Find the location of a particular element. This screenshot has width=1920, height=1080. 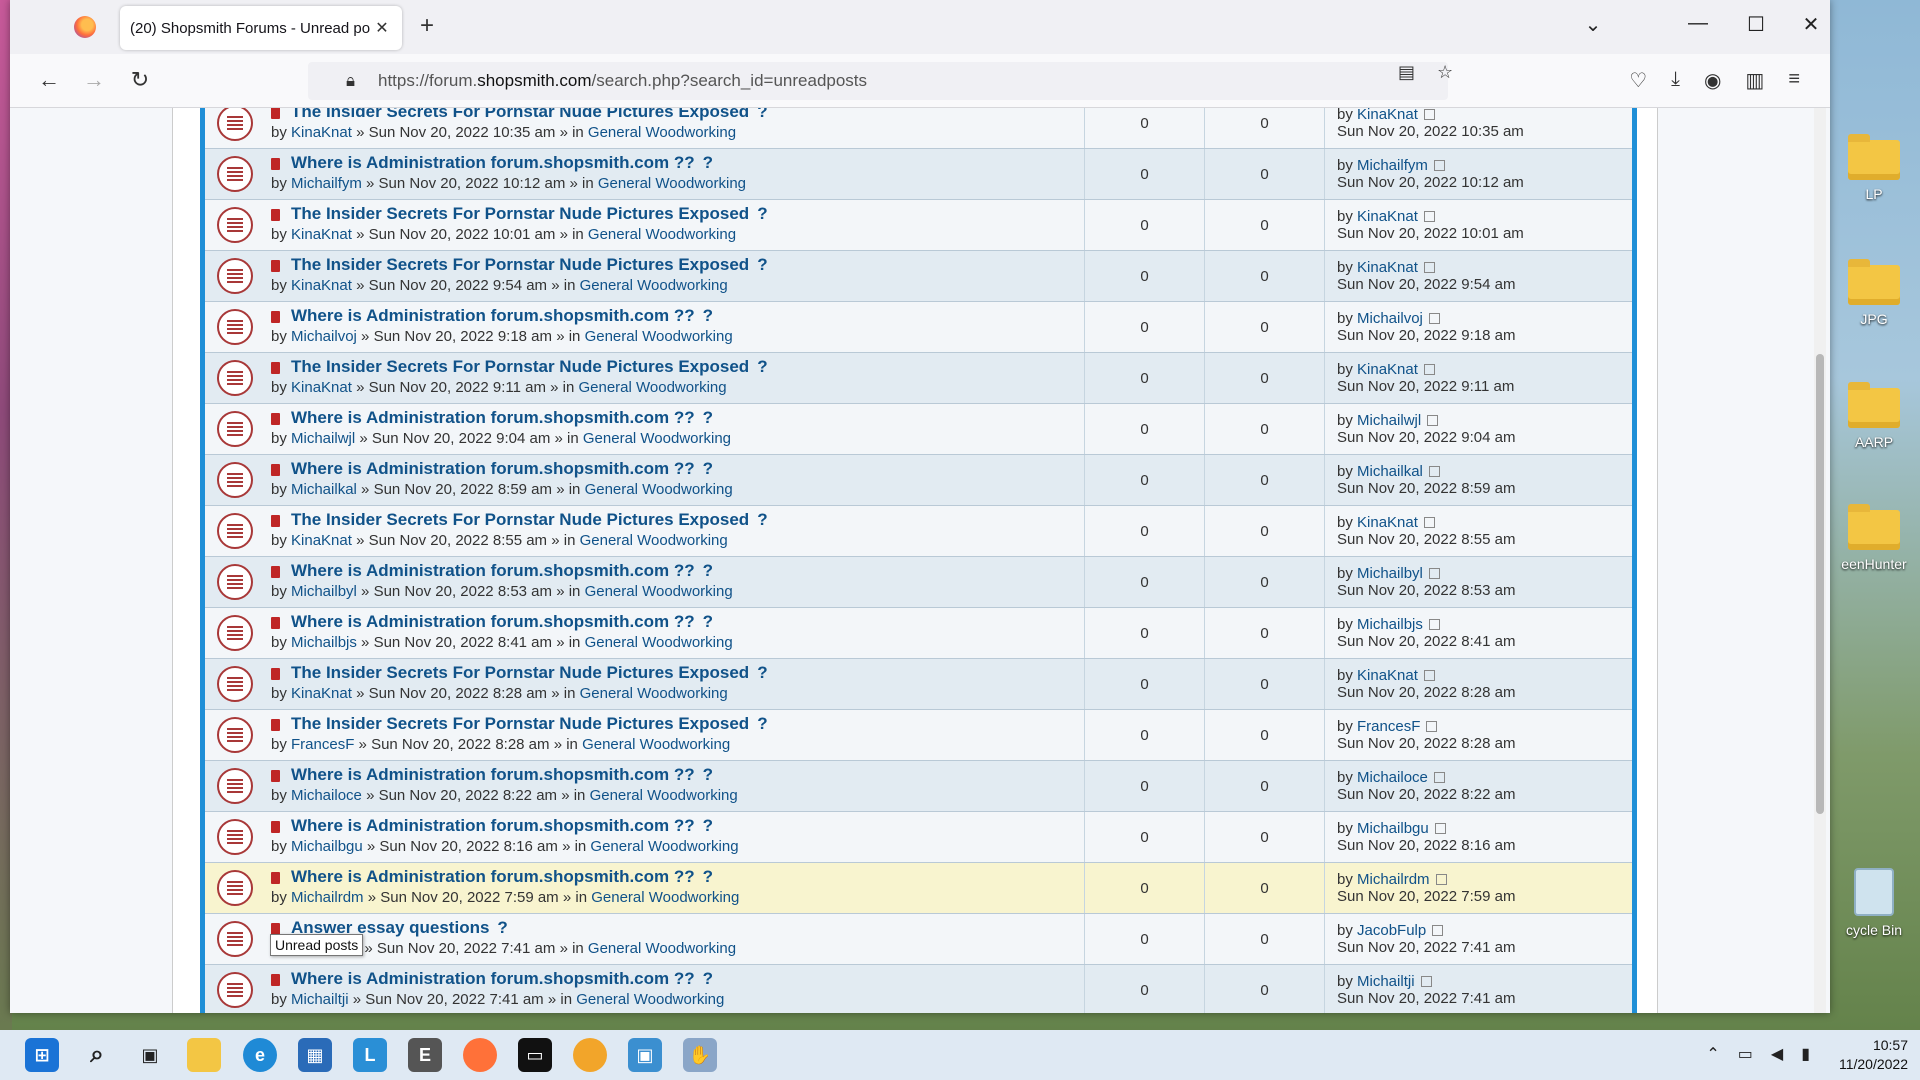

desktop-folder-jpg: JPG is located at coordinates (1873, 293).